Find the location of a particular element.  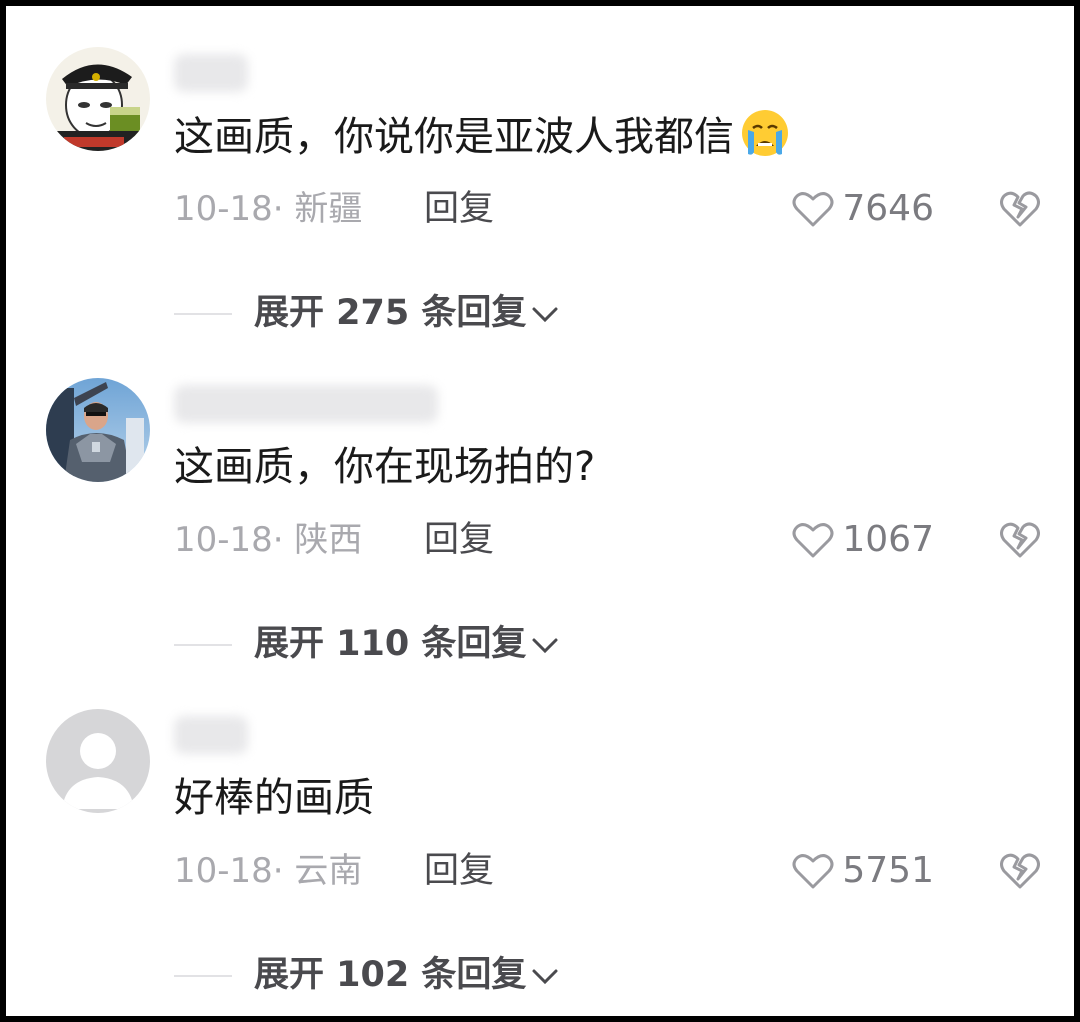

expand-replies-button: 展开 110 条回复 is located at coordinates (424, 644).